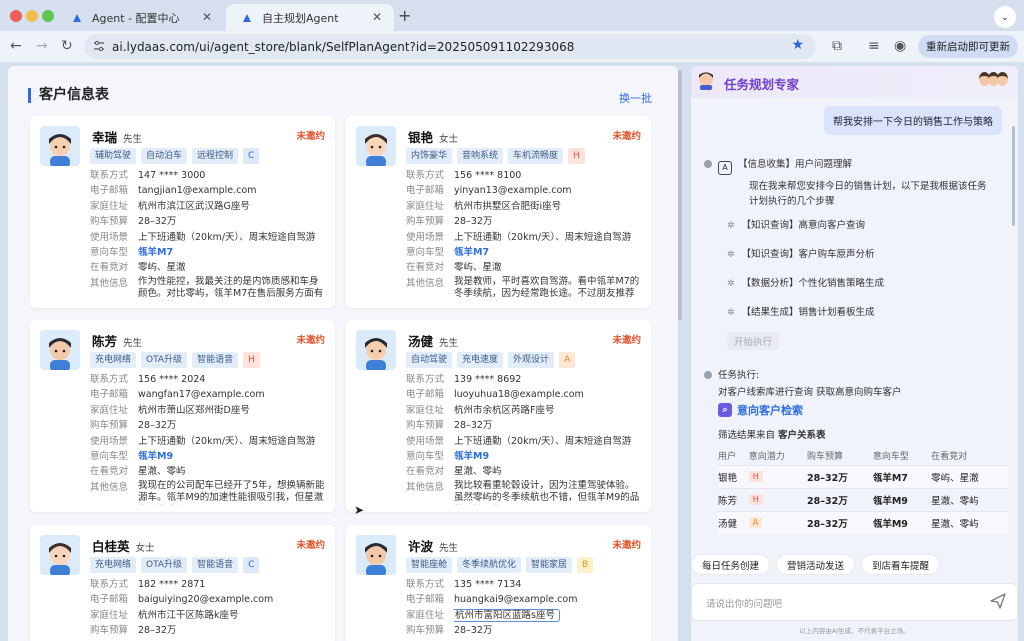 This screenshot has width=1024, height=641. What do you see at coordinates (874, 46) in the screenshot?
I see `media-control-icon: ≡` at bounding box center [874, 46].